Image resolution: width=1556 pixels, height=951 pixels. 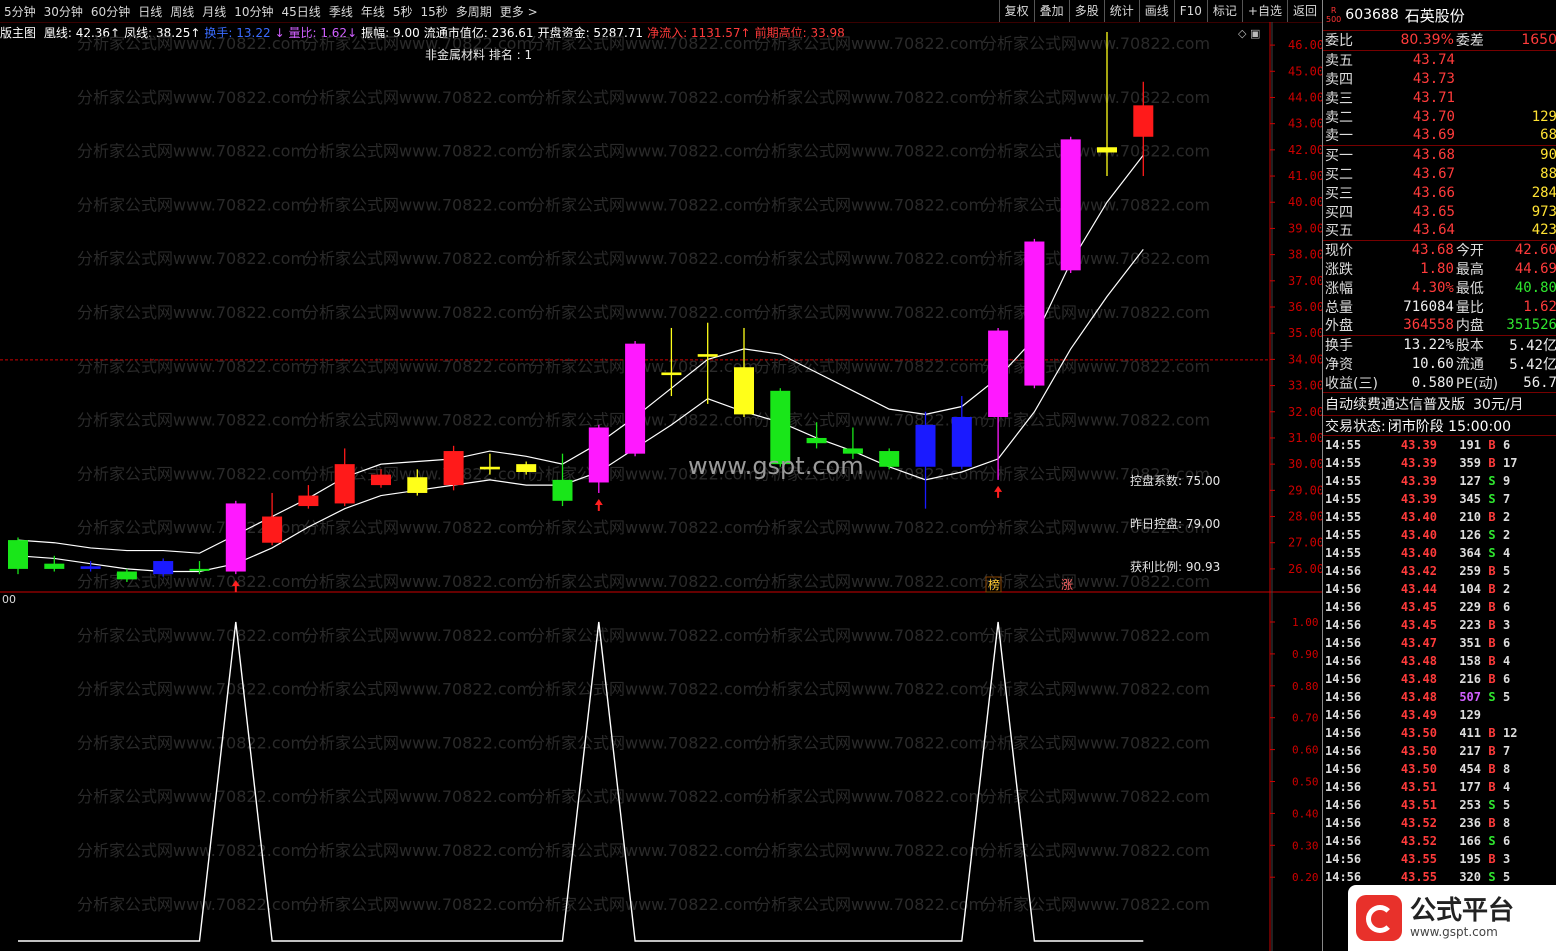 What do you see at coordinates (1439, 116) in the screenshot?
I see `ask-row: 卖二 43.70 129` at bounding box center [1439, 116].